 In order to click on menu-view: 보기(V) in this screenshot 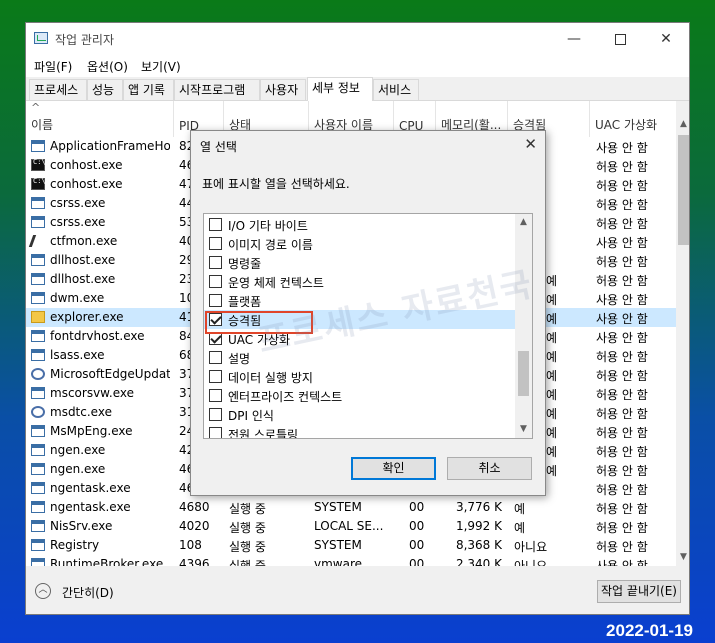, I will do `click(161, 66)`.